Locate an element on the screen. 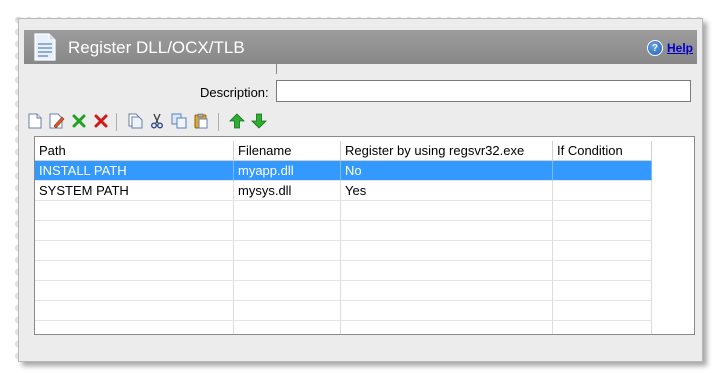  column-header: Register by using regsvr32.exe is located at coordinates (447, 151).